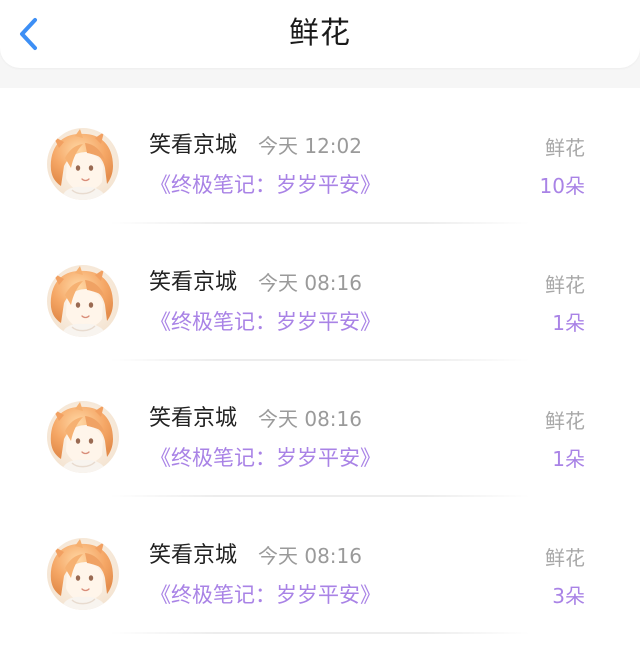  What do you see at coordinates (310, 146) in the screenshot?
I see `timestamp: 今天 12:02` at bounding box center [310, 146].